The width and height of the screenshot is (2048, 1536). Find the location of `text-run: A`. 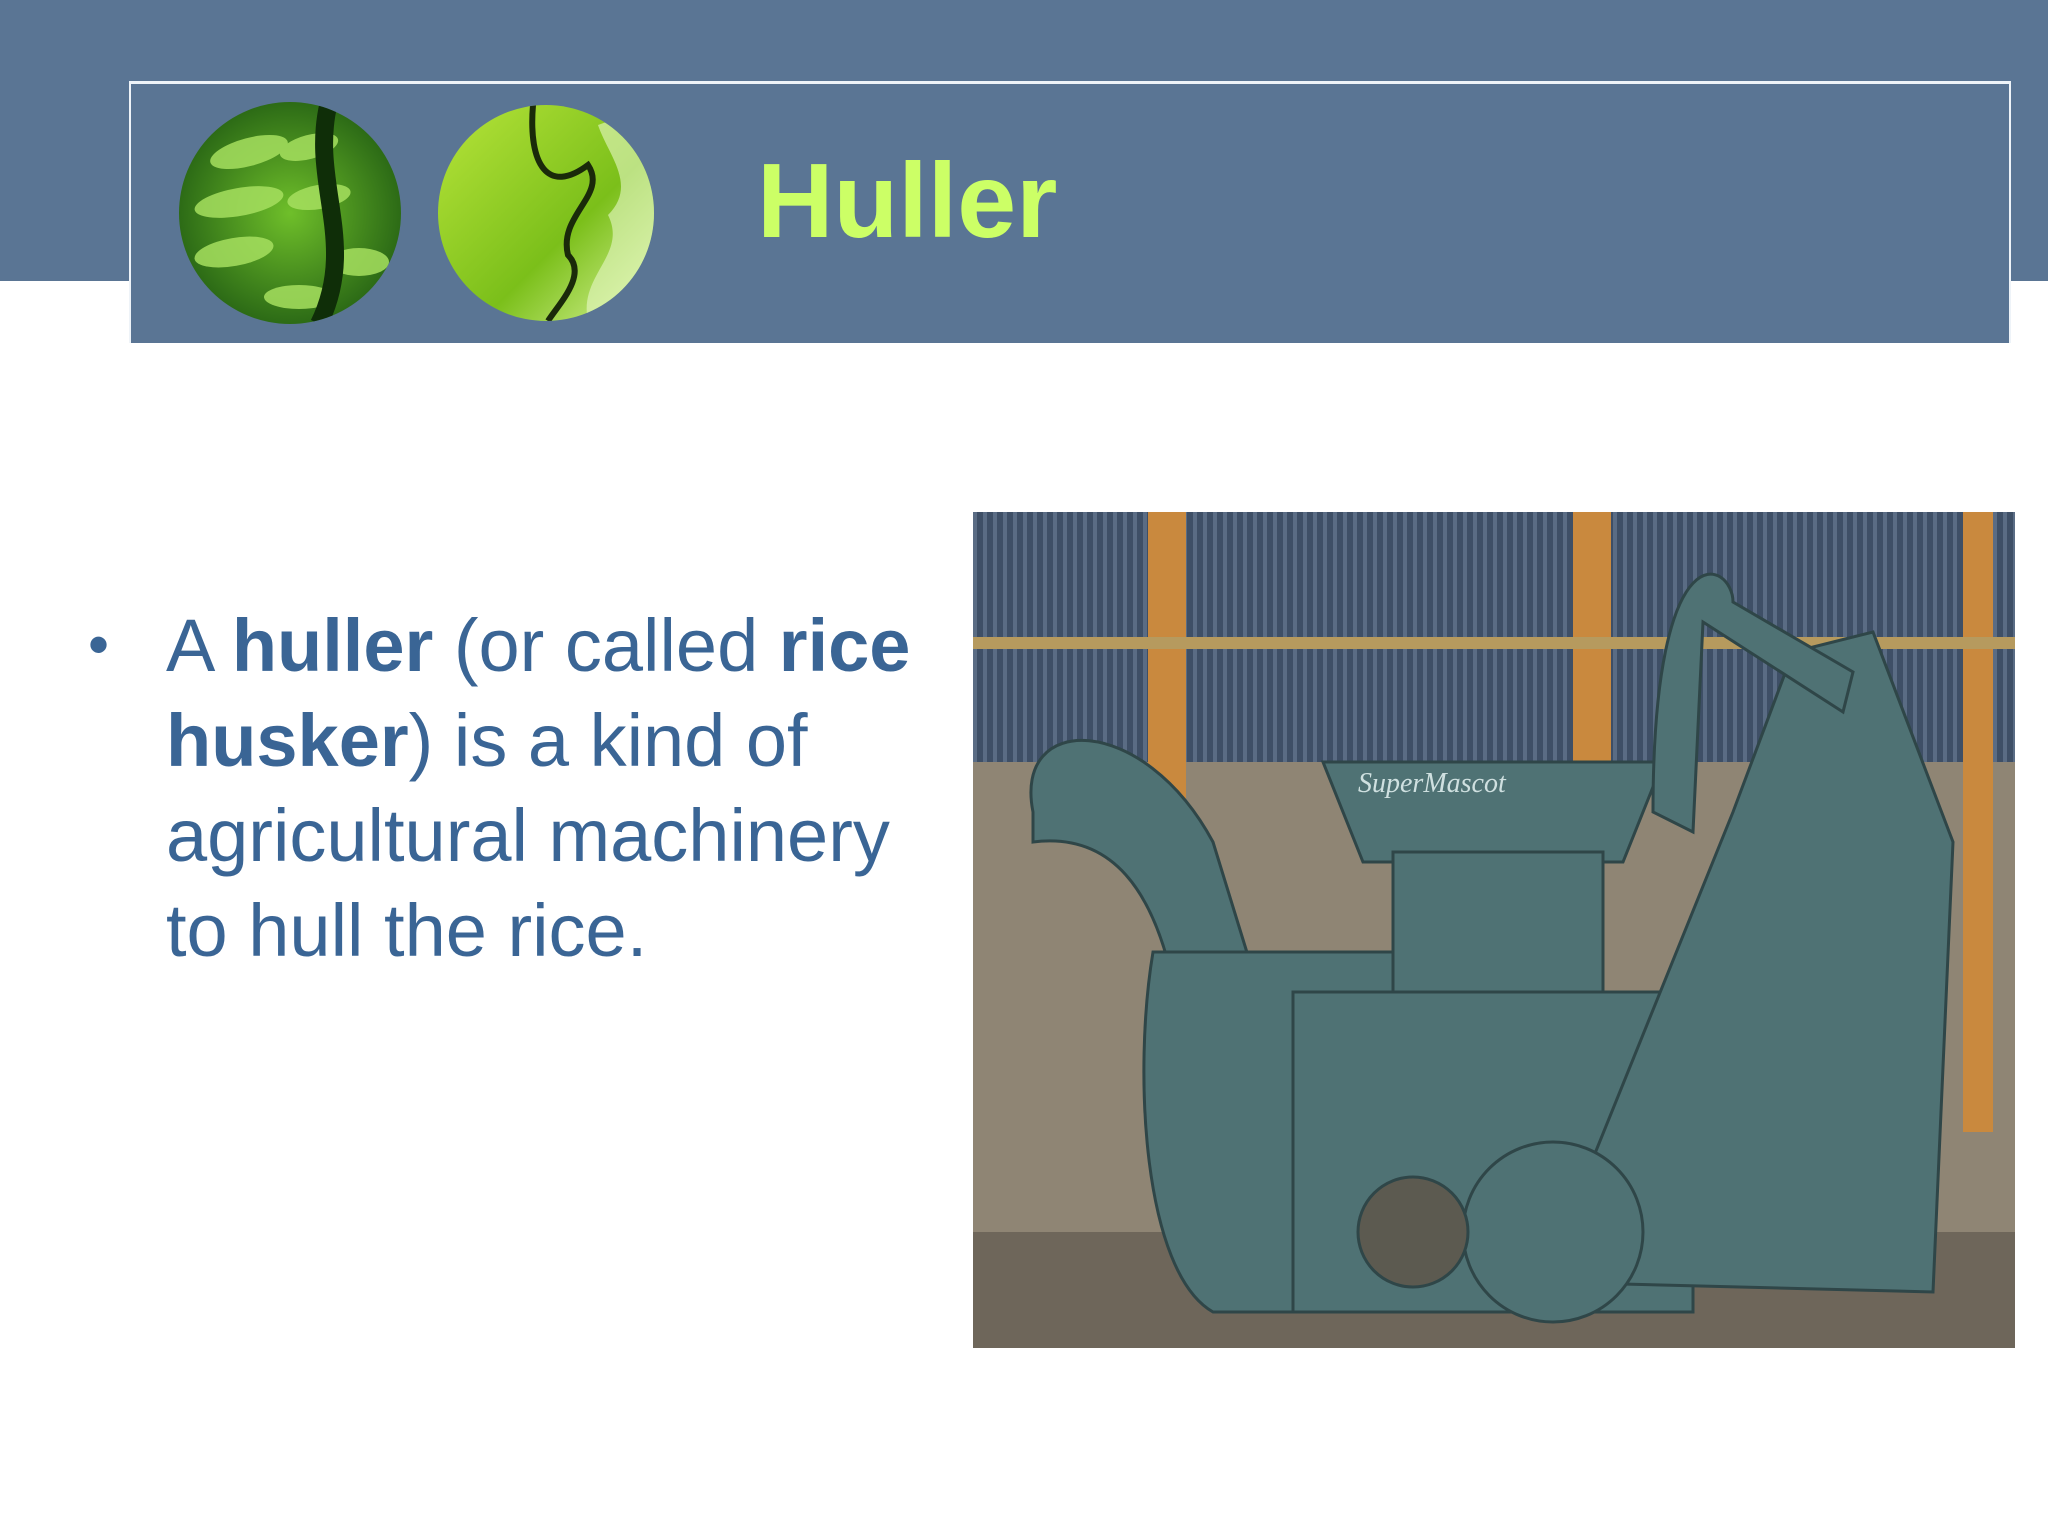

text-run: A is located at coordinates (199, 645).